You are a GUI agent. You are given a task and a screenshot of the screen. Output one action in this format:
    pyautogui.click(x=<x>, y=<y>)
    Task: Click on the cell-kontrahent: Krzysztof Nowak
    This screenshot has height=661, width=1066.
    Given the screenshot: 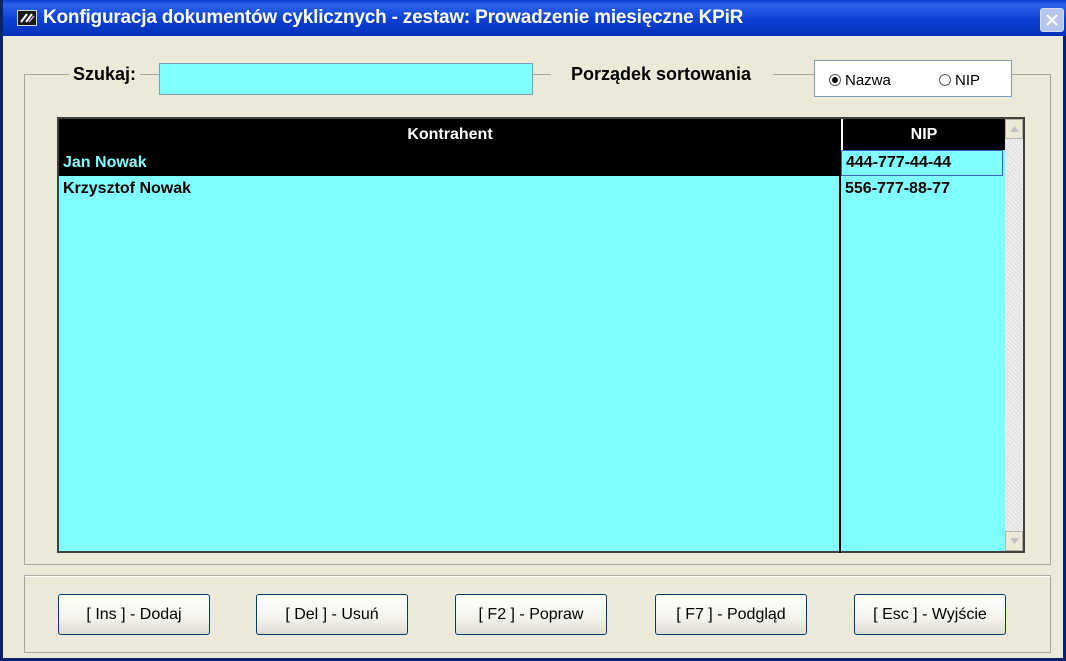 What is the action you would take?
    pyautogui.click(x=449, y=189)
    